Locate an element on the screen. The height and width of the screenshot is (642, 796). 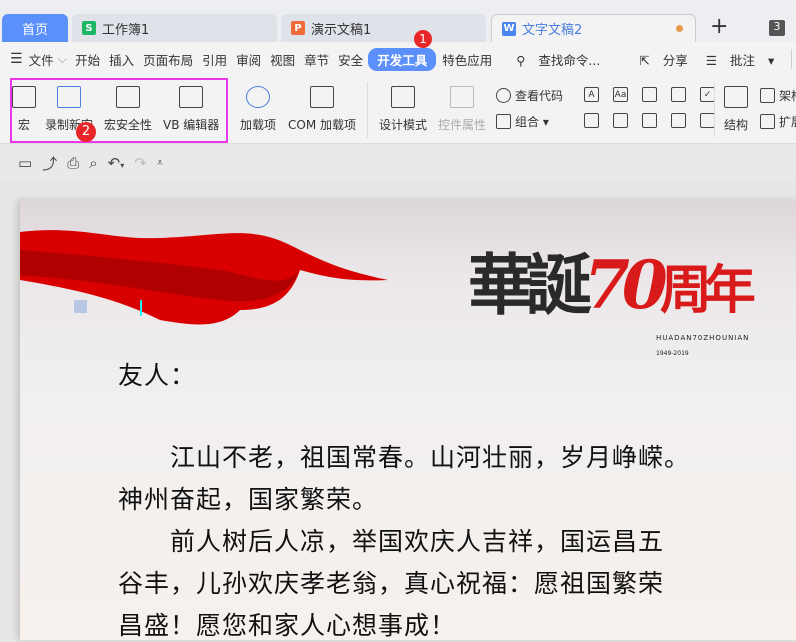
control-properties-button: 控件属性 is located at coordinates (462, 109).